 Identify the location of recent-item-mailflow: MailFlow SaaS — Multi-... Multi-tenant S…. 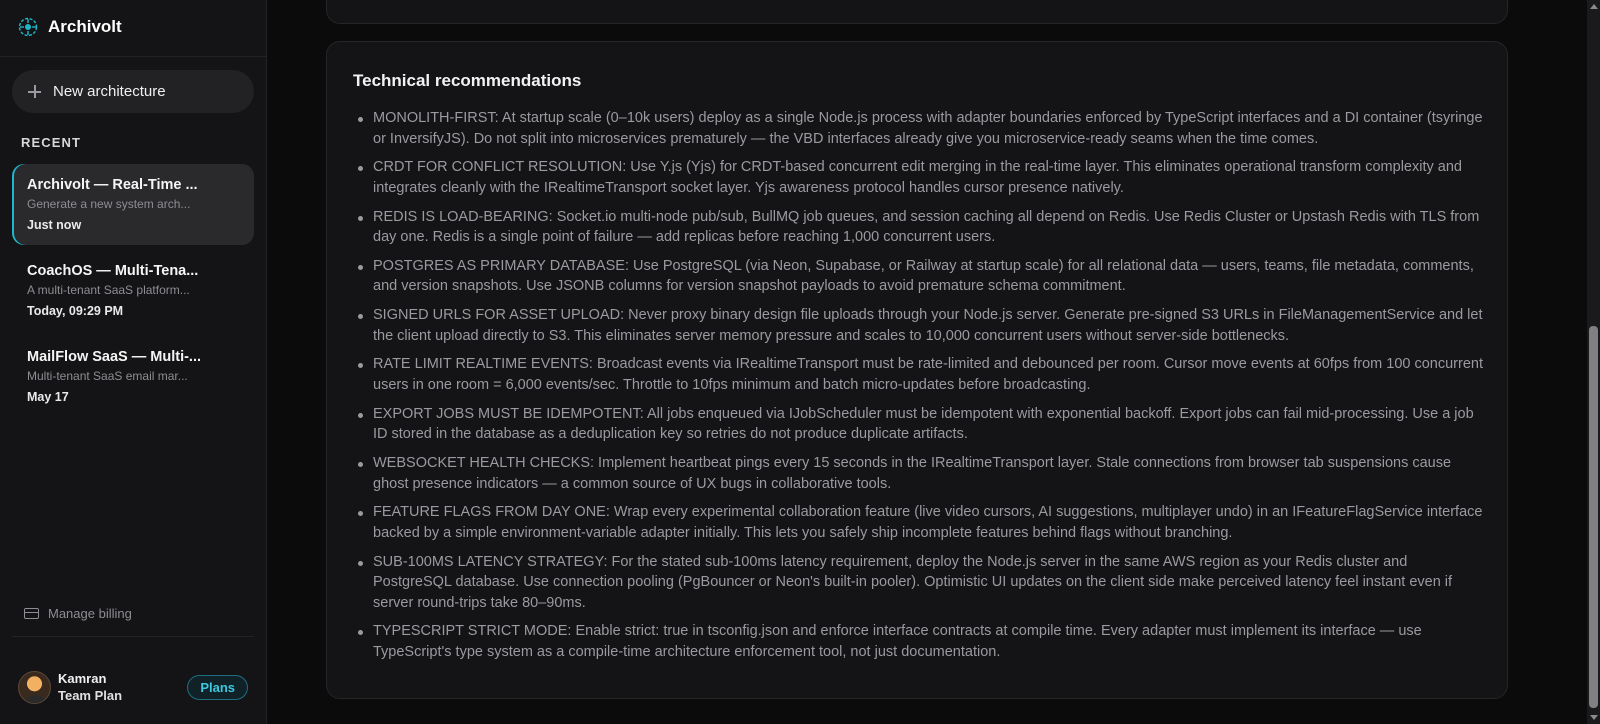
(133, 376).